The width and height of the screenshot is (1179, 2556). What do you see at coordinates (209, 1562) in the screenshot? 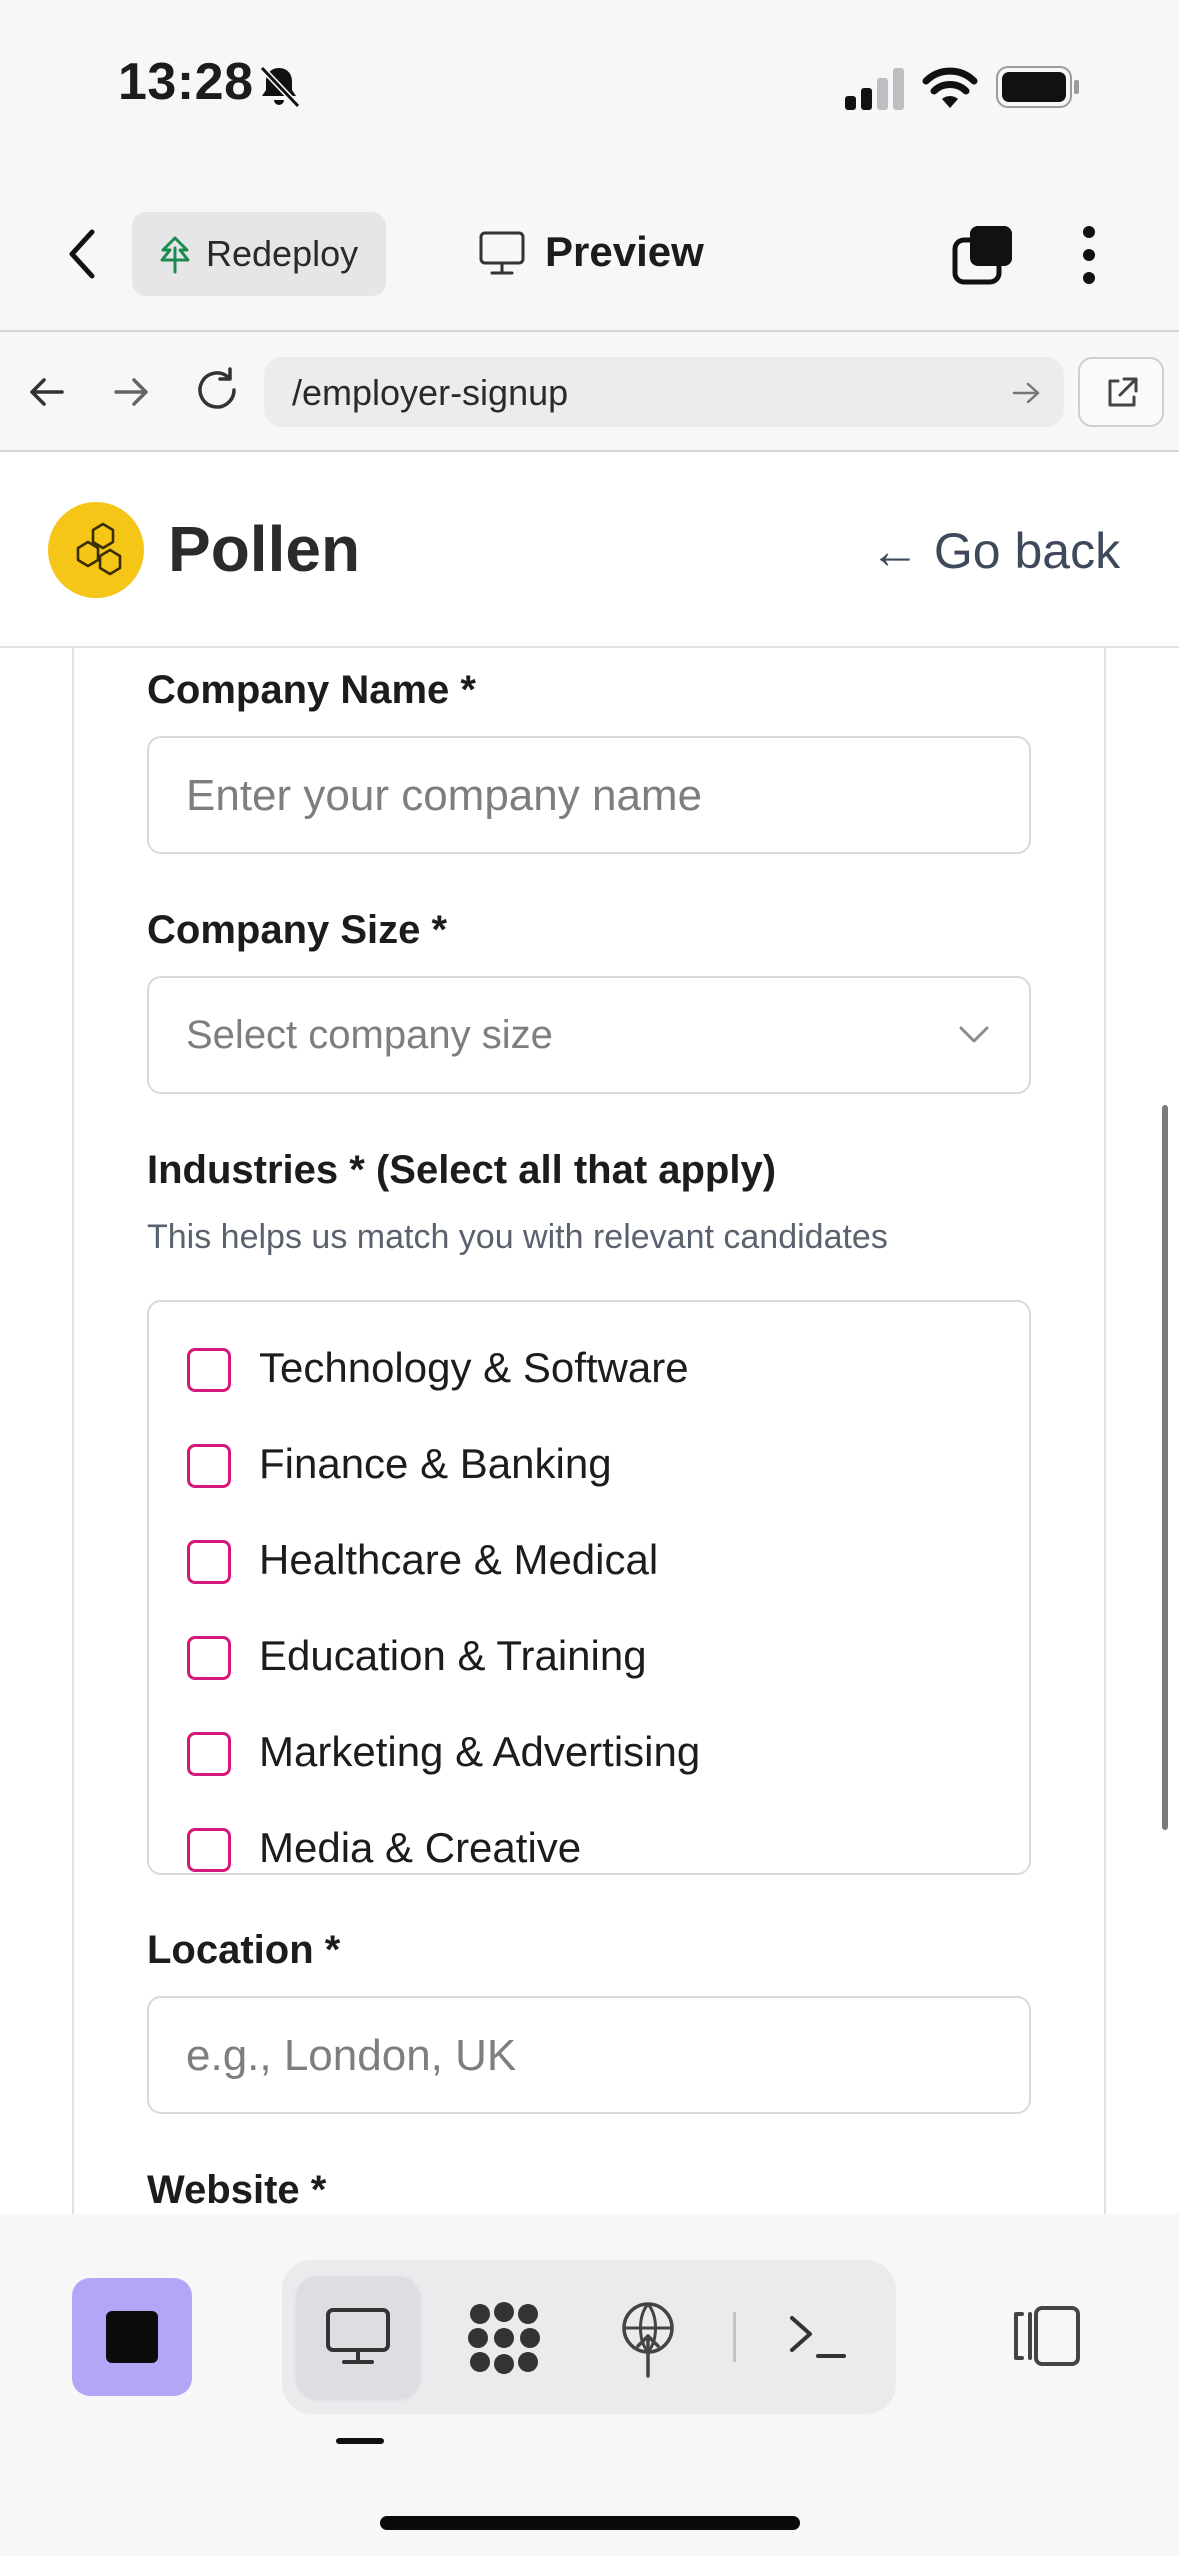
I see `checkbox-healthcare` at bounding box center [209, 1562].